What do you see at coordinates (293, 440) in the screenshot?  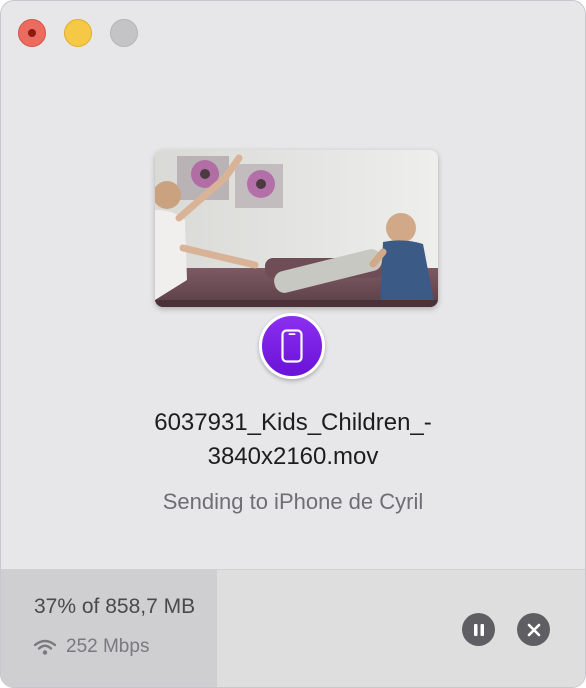 I see `file-name: 6037931_Kids_Children_- 3840x2160.mov` at bounding box center [293, 440].